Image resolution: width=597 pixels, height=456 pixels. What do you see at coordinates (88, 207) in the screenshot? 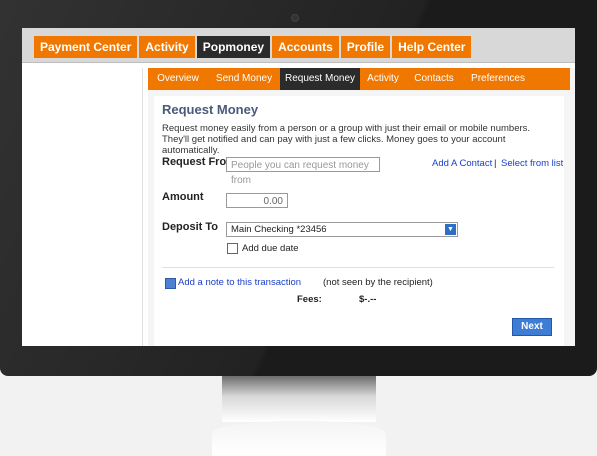
I see `left-sidebar` at bounding box center [88, 207].